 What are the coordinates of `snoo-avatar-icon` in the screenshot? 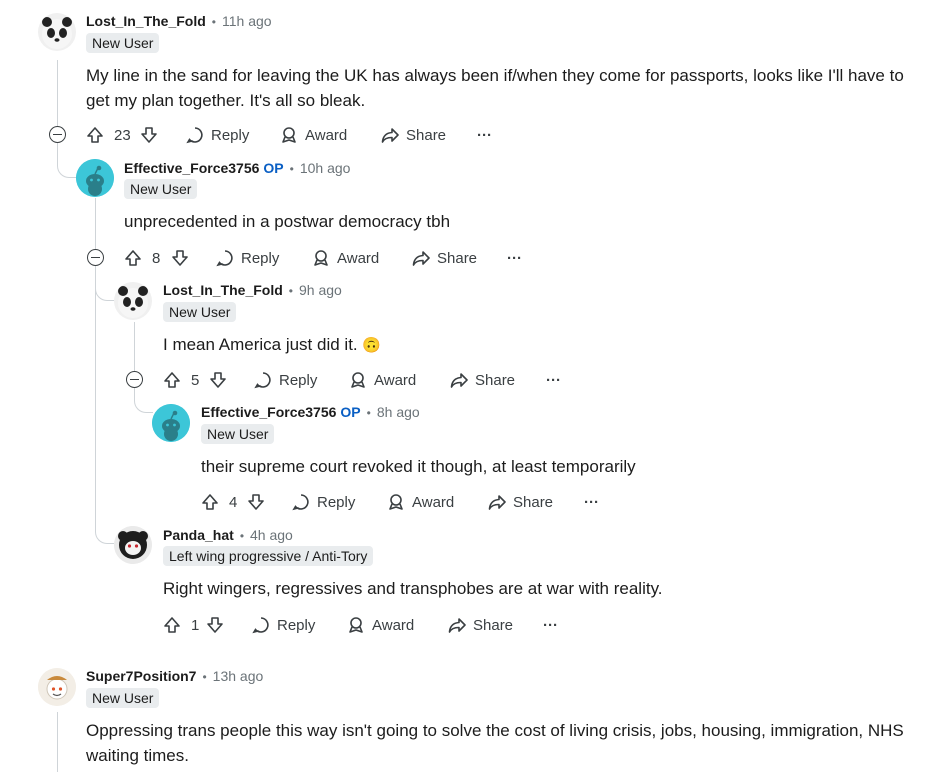 It's located at (57, 687).